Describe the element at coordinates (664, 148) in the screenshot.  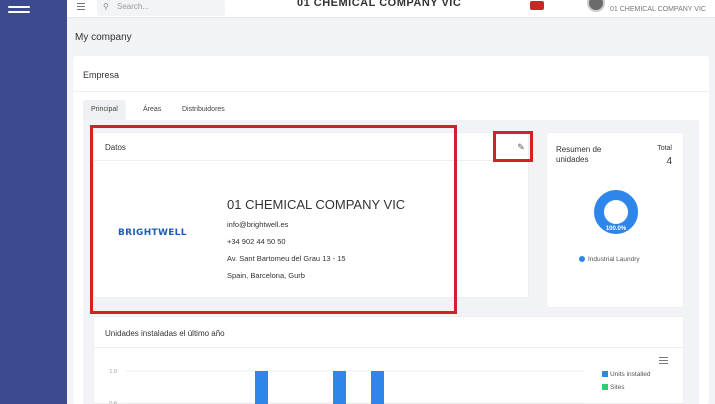
I see `total-label: Total` at that location.